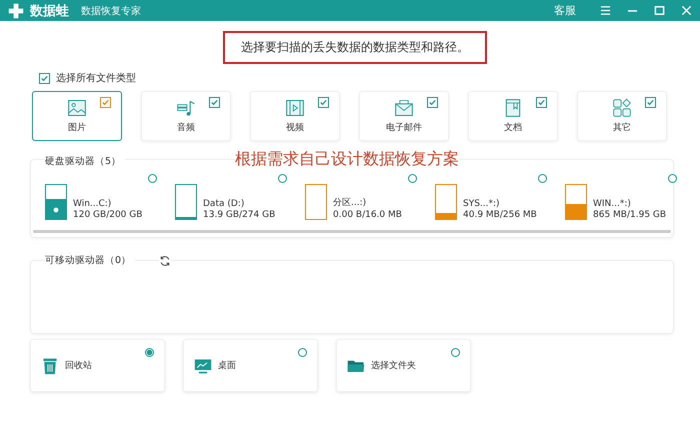 The height and width of the screenshot is (428, 700). Describe the element at coordinates (97, 365) in the screenshot. I see `location-card: 回收站` at that location.